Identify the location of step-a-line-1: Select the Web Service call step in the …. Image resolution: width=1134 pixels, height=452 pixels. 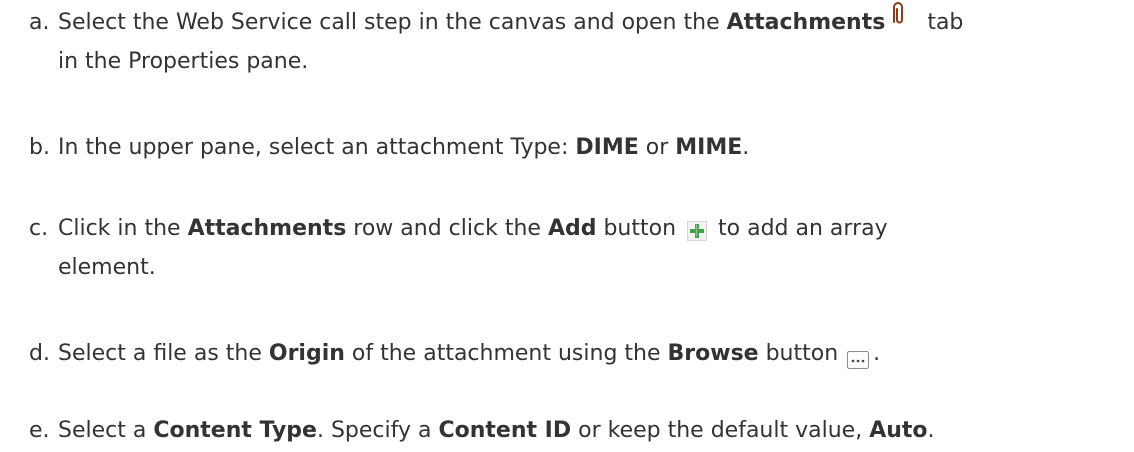
(588, 22).